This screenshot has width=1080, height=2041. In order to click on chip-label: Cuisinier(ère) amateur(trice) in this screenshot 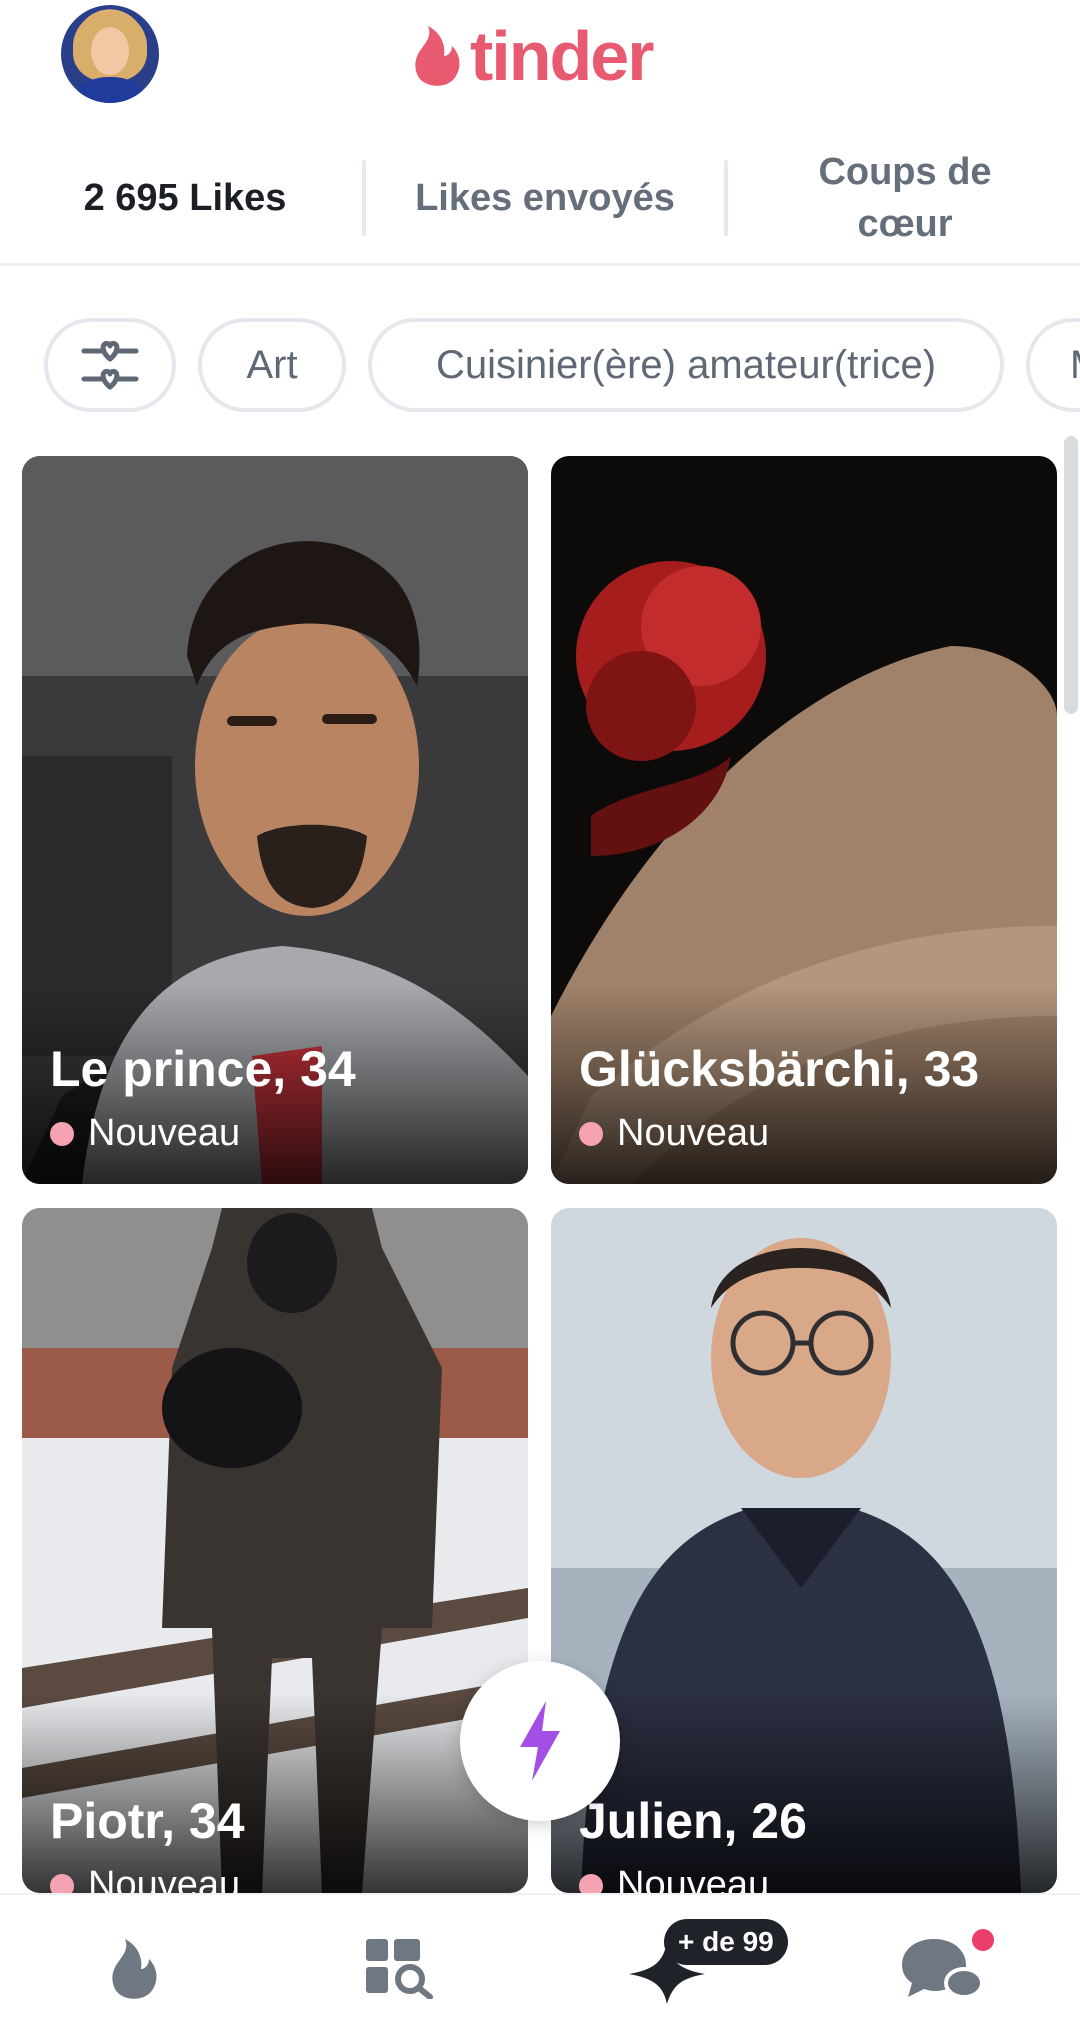, I will do `click(686, 364)`.